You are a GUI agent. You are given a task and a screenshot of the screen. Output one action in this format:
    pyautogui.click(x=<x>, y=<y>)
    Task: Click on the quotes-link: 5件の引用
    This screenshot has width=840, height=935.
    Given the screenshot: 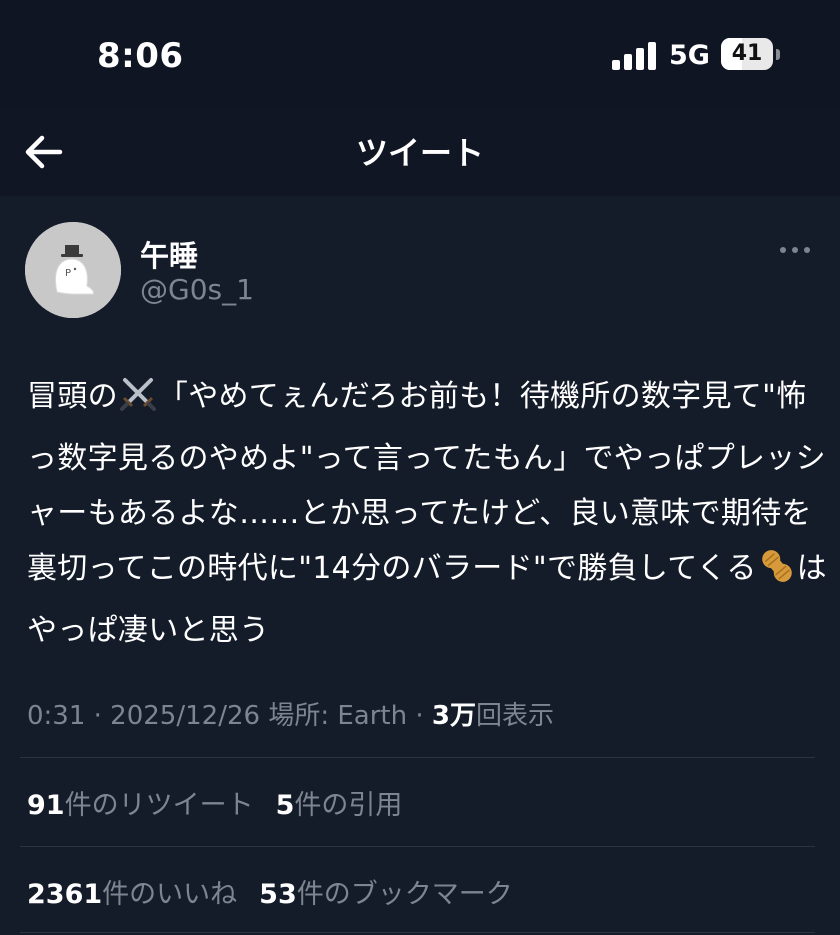 What is the action you would take?
    pyautogui.click(x=339, y=805)
    